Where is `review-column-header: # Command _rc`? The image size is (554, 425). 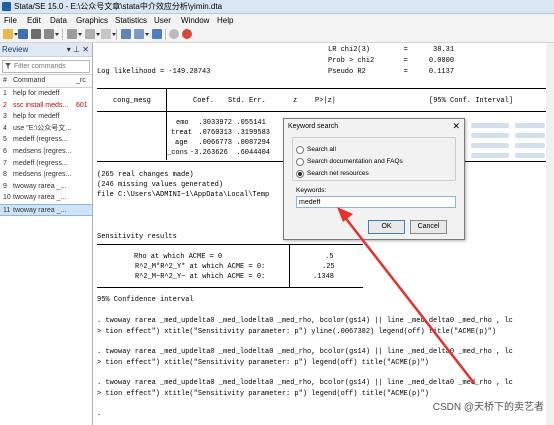
review-column-header: # Command _rc is located at coordinates (46, 81).